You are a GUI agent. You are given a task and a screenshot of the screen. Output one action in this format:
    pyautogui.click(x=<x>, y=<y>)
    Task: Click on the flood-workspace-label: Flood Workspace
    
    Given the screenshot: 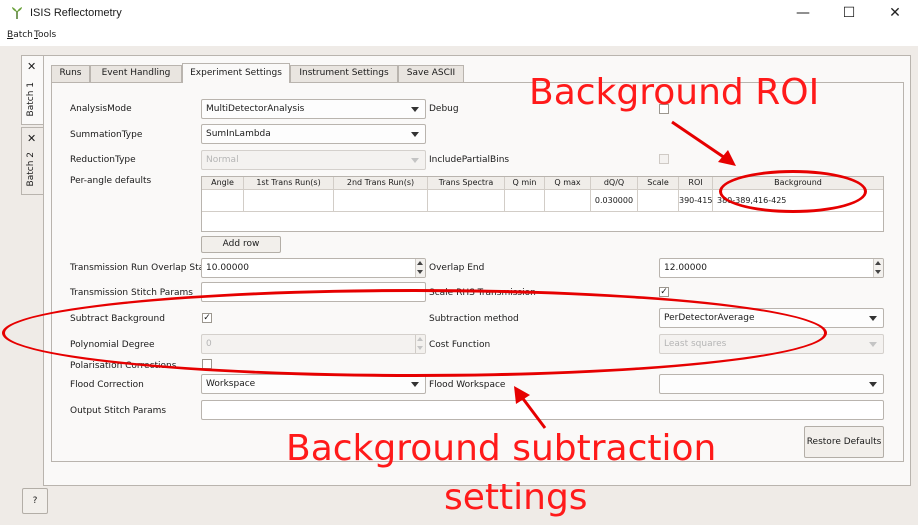 What is the action you would take?
    pyautogui.click(x=467, y=385)
    